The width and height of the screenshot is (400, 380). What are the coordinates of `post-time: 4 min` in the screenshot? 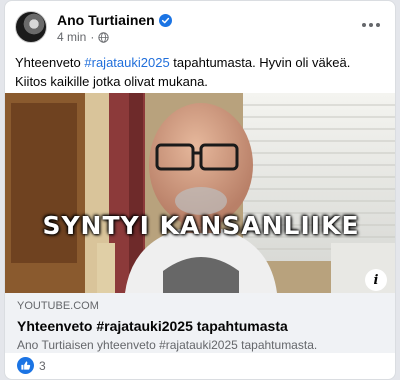 It's located at (71, 37).